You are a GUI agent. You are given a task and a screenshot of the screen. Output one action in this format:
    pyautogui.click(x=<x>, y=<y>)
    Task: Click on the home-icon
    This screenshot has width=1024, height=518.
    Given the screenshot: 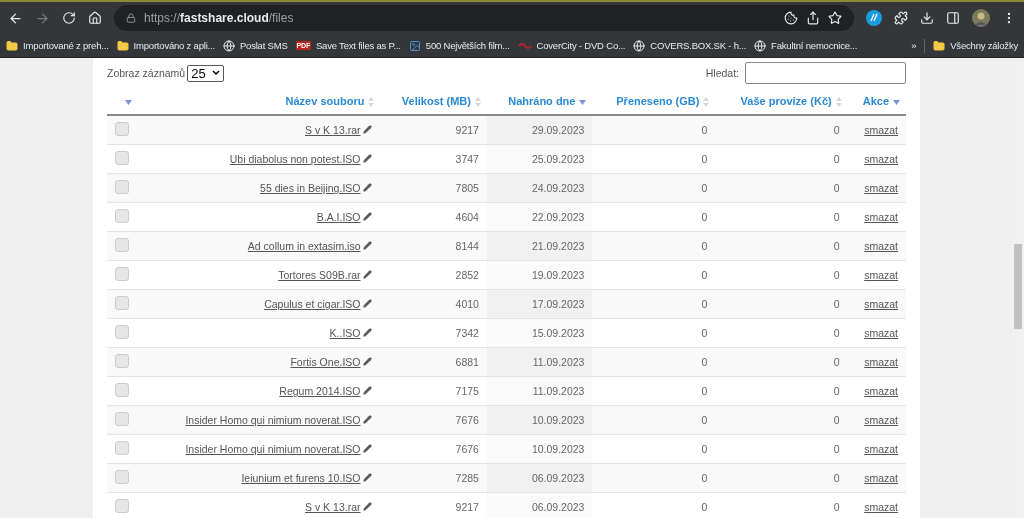 What is the action you would take?
    pyautogui.click(x=95, y=18)
    